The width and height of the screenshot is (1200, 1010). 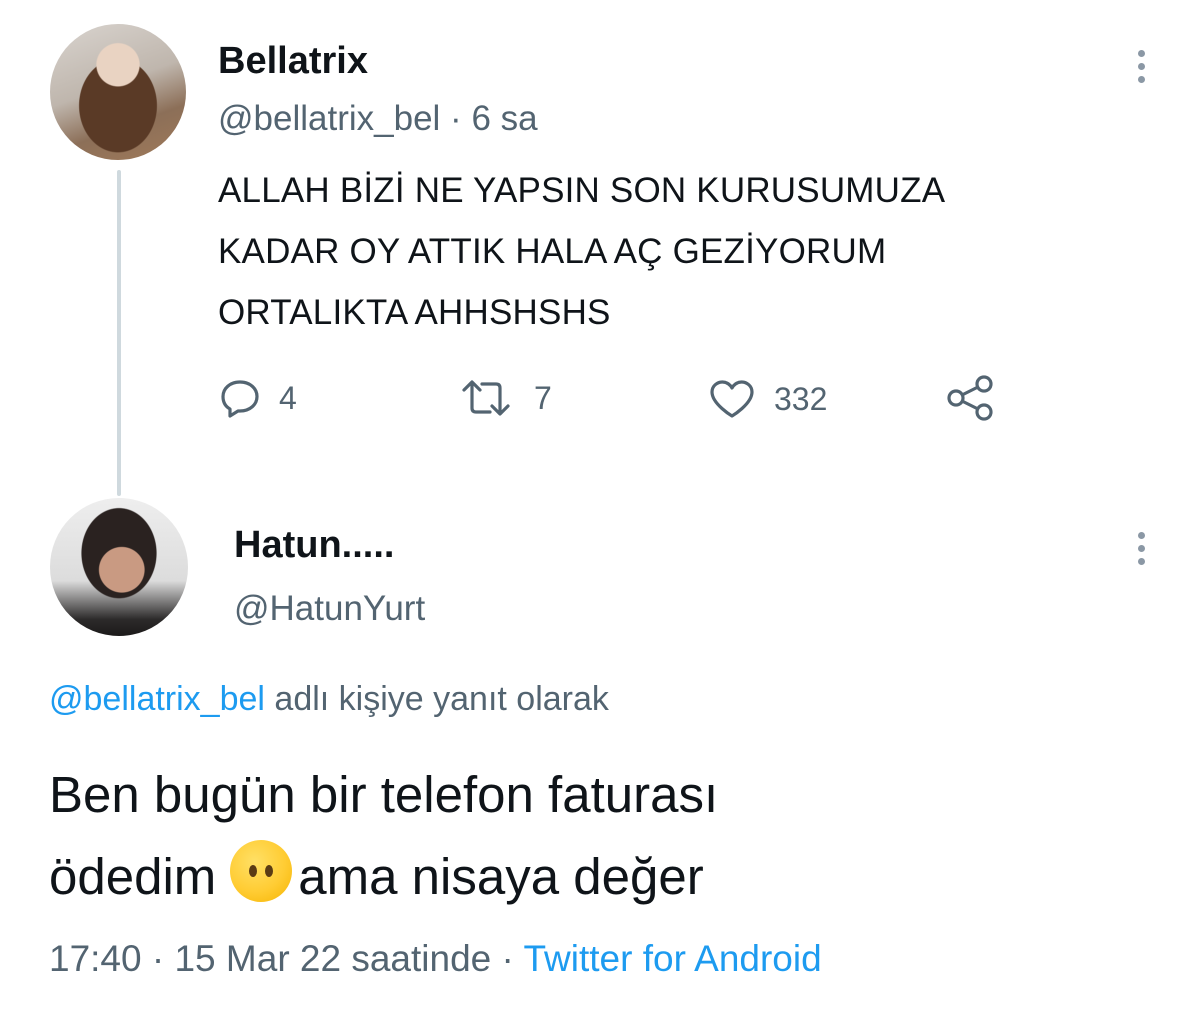 I want to click on tweet1-line: ALLAH BİZİ NE YAPSIN SON KURUSUMUZA, so click(x=582, y=190).